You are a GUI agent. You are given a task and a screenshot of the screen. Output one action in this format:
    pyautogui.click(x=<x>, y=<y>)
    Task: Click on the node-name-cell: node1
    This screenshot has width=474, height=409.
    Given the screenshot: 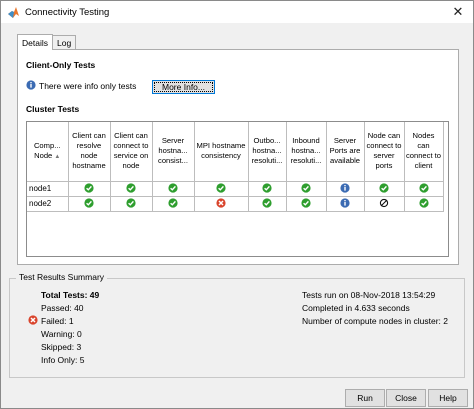 What is the action you would take?
    pyautogui.click(x=48, y=188)
    